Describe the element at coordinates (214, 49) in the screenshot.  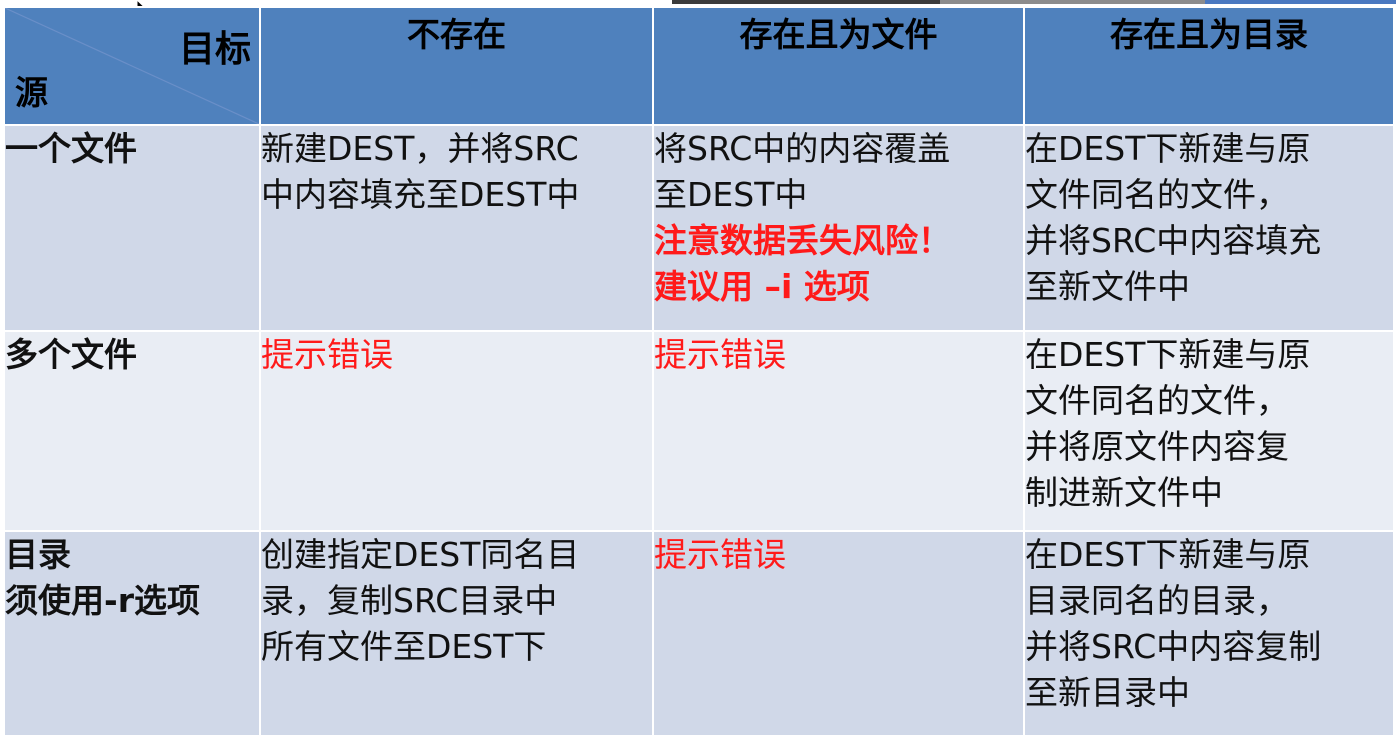
I see `corner-target-label: 目标` at that location.